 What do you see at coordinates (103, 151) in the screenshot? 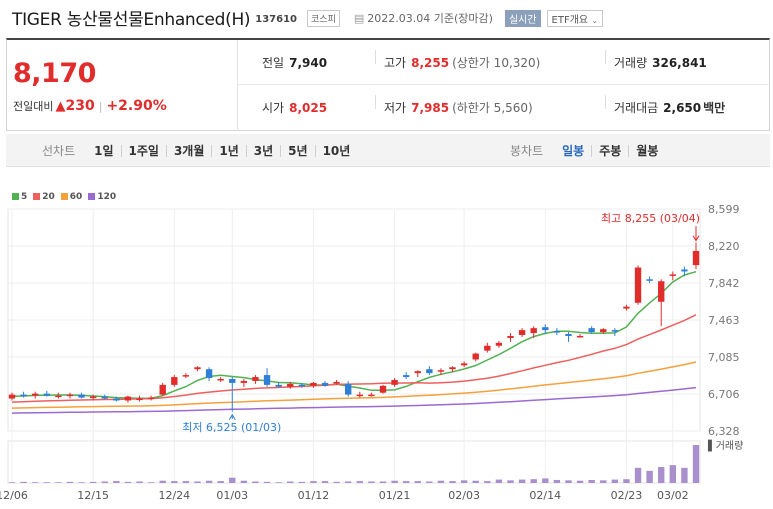
I see `period-1d: 1일` at bounding box center [103, 151].